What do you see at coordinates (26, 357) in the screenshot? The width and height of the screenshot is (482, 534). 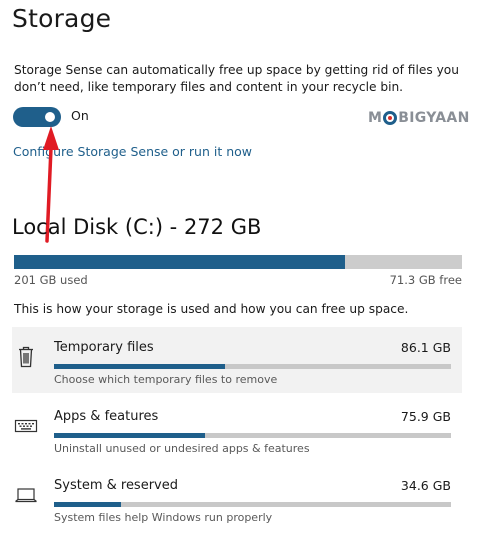 I see `trash-icon` at bounding box center [26, 357].